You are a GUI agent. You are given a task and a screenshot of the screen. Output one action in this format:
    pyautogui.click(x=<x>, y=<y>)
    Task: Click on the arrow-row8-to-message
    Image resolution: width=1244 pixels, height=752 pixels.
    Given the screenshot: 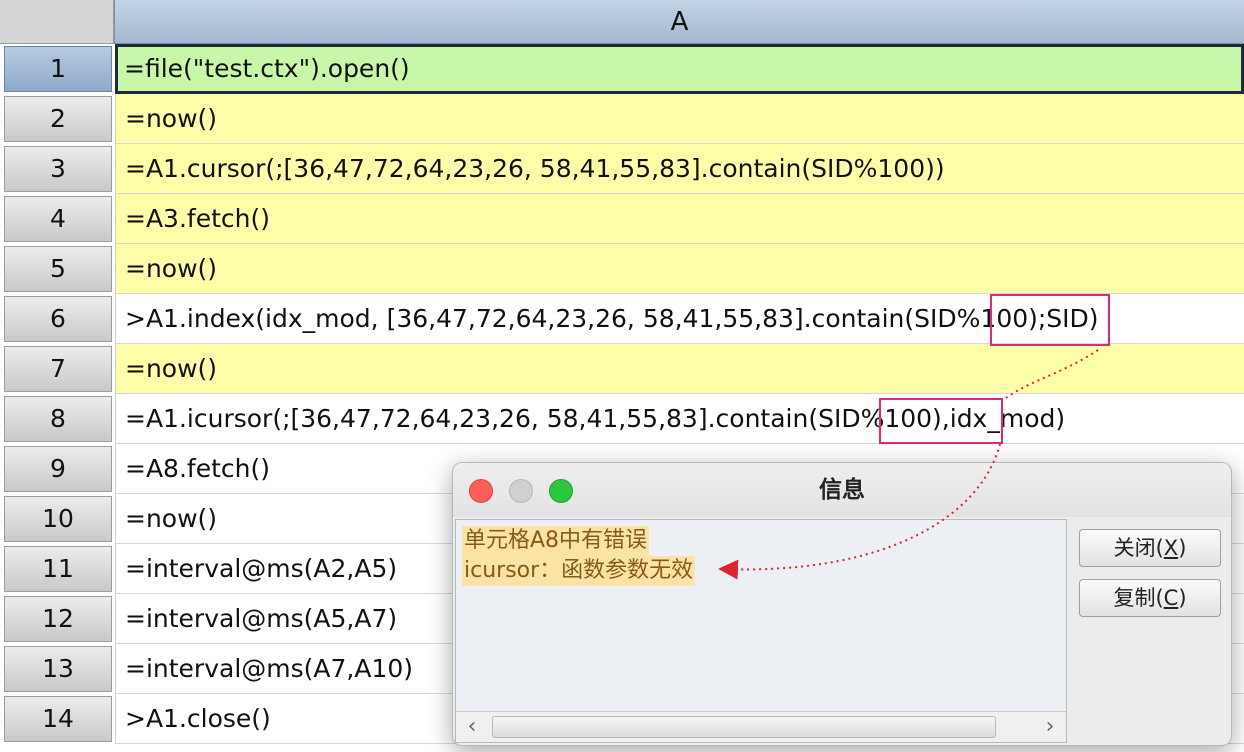 What is the action you would take?
    pyautogui.click(x=859, y=511)
    